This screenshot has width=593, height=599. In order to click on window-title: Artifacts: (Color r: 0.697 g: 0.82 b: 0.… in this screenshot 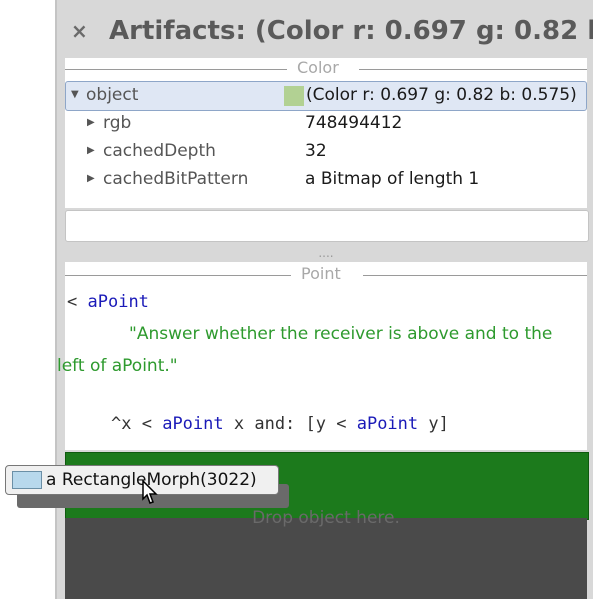, I will do `click(351, 31)`.